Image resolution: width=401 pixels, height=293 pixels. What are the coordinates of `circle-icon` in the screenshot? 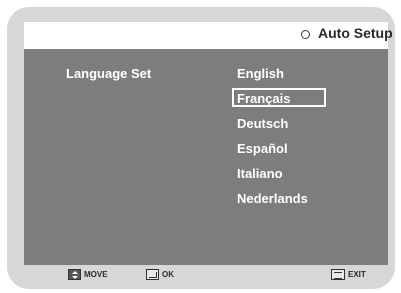 It's located at (305, 34).